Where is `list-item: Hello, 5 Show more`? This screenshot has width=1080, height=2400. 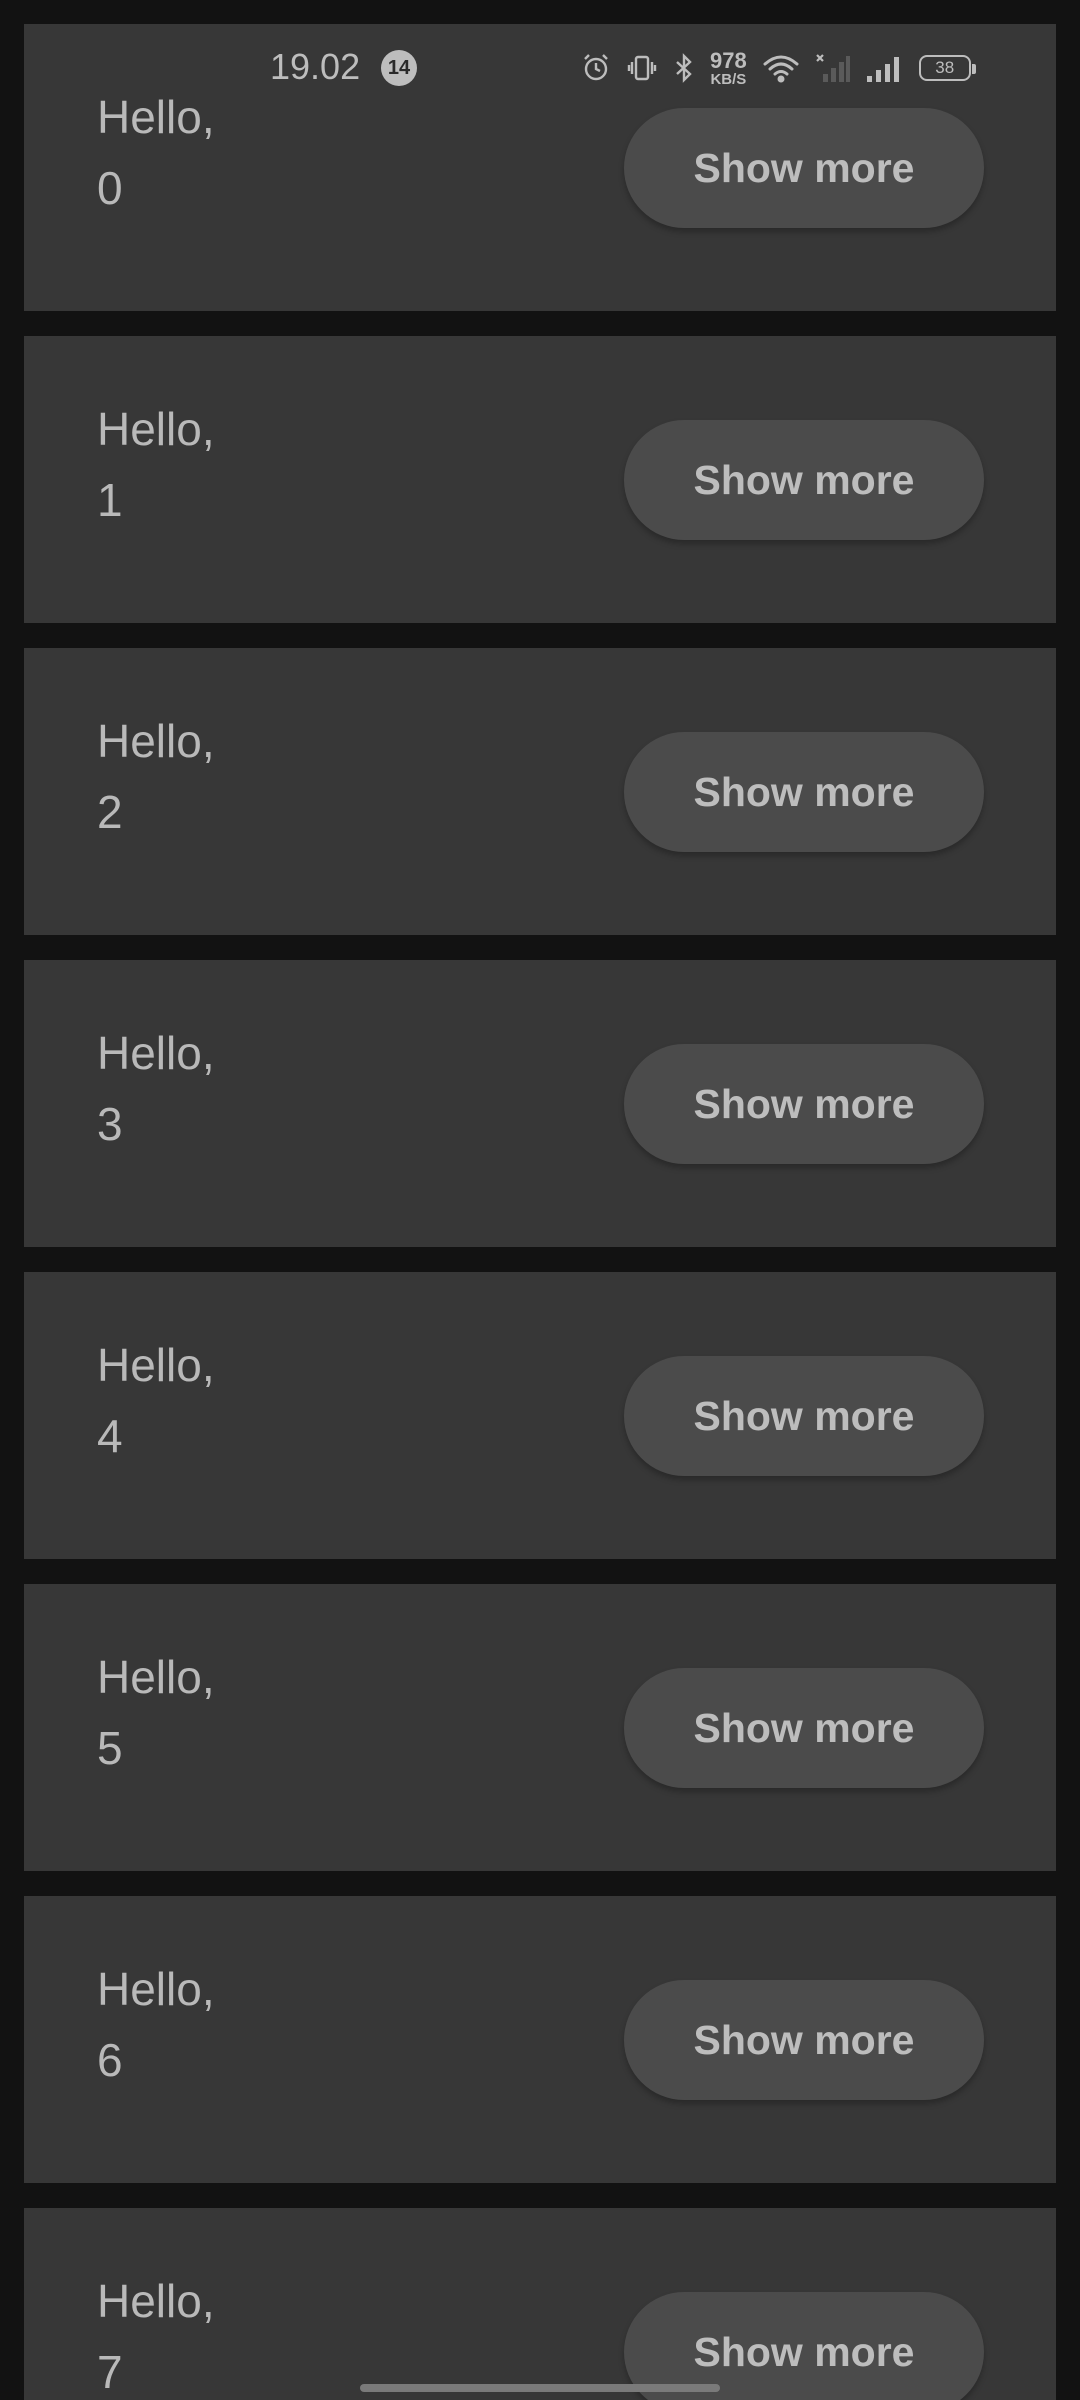
list-item: Hello, 5 Show more is located at coordinates (540, 1727).